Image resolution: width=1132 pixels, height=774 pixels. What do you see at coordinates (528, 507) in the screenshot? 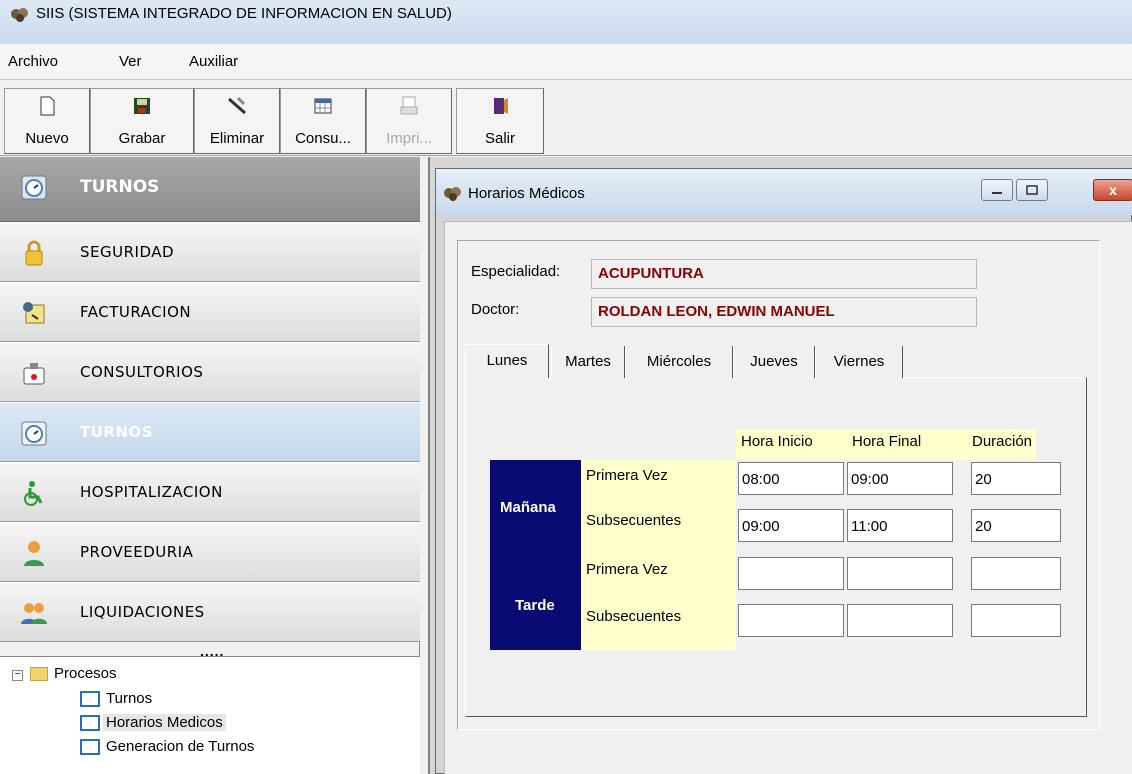
I see `shift-manana-label: Mañana` at bounding box center [528, 507].